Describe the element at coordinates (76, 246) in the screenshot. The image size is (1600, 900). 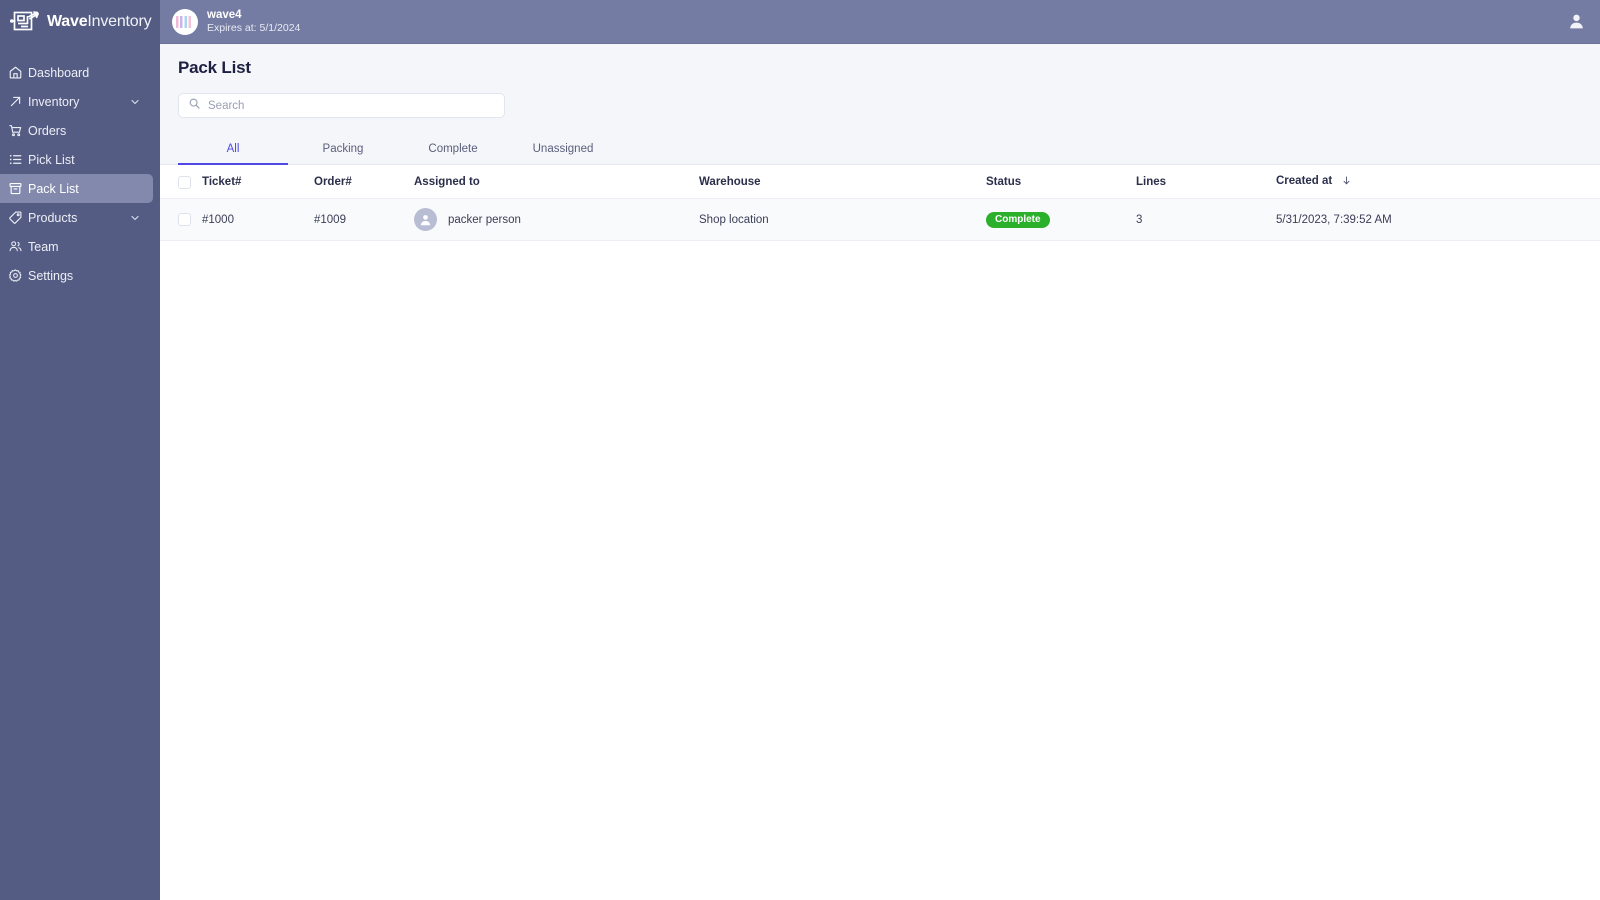
I see `sidebar-item-team: Team` at that location.